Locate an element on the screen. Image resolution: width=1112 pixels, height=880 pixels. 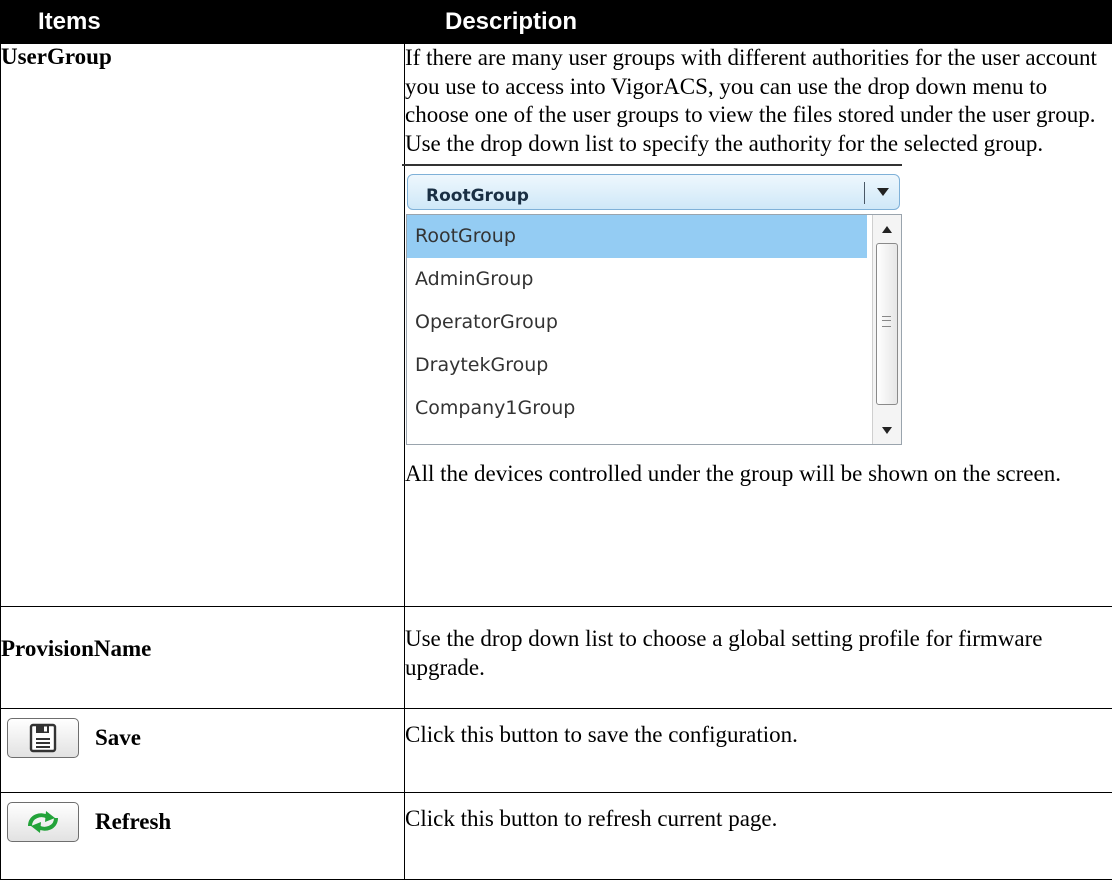
scroll-thumb is located at coordinates (887, 324).